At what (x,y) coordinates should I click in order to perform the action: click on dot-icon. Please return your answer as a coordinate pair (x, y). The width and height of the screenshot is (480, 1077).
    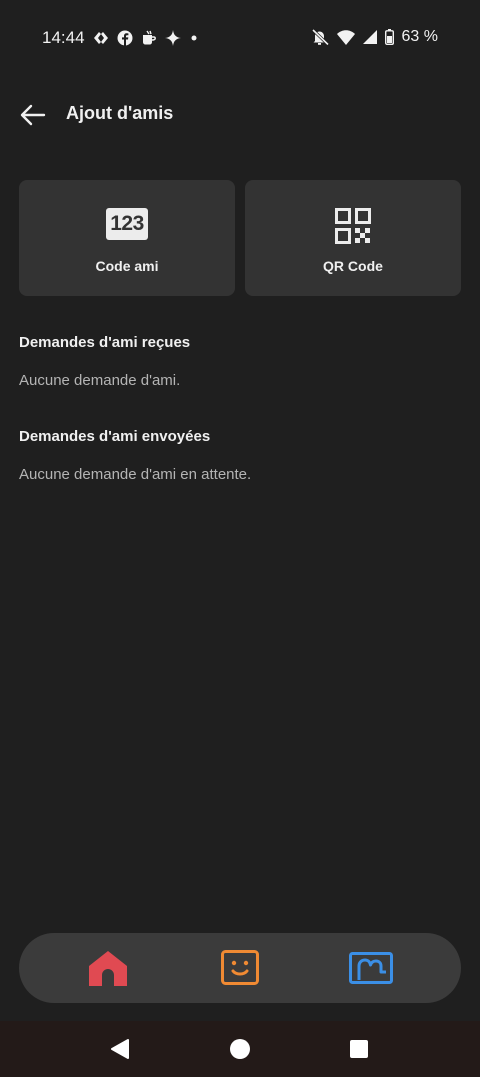
    Looking at the image, I should click on (194, 38).